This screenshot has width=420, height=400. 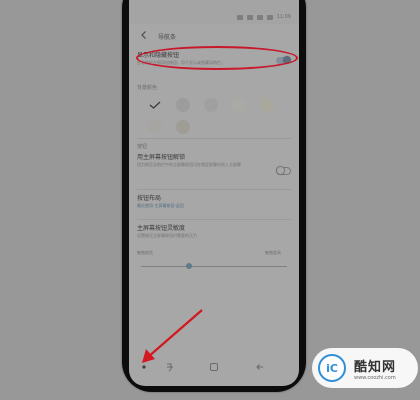 I want to click on home-unlock-title: 用主屏幕按钮解锁, so click(x=161, y=157).